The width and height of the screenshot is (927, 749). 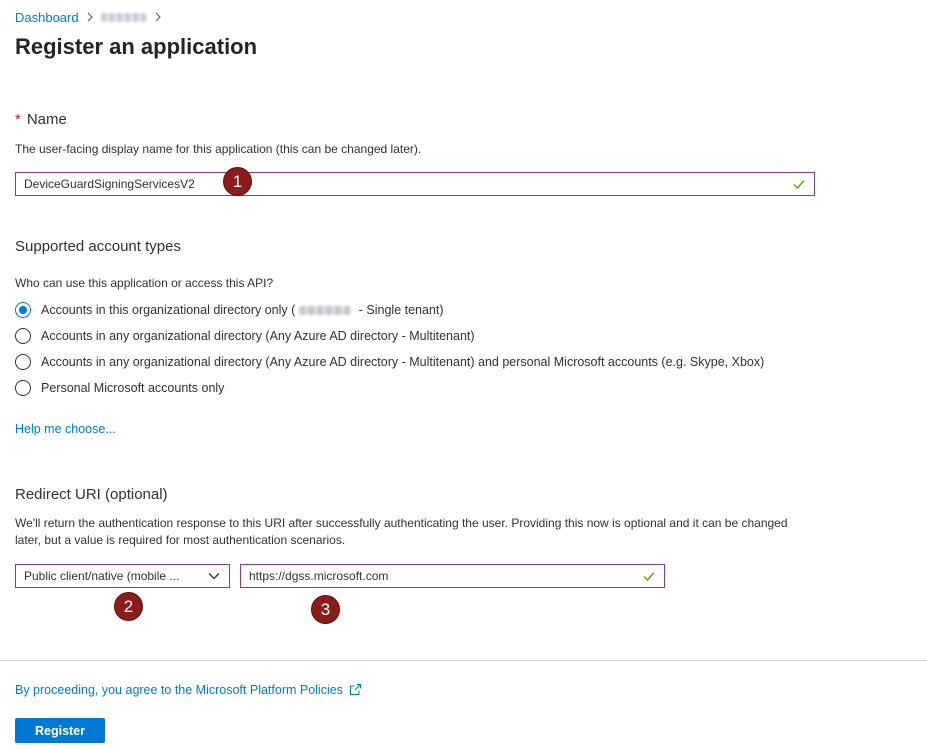 I want to click on redirect-uri-label: Redirect URI (optional), so click(x=91, y=494).